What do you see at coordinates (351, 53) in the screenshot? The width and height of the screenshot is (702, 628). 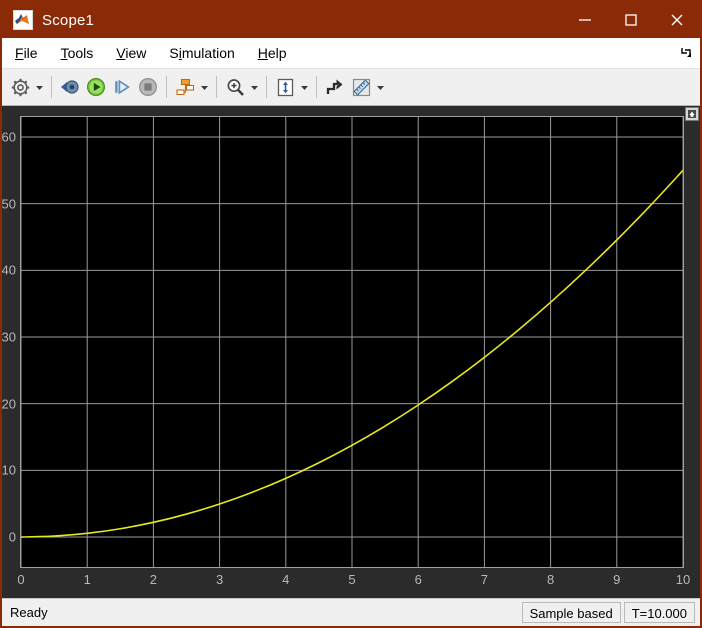 I see `menu-bar: File Tools View Simulation Help` at bounding box center [351, 53].